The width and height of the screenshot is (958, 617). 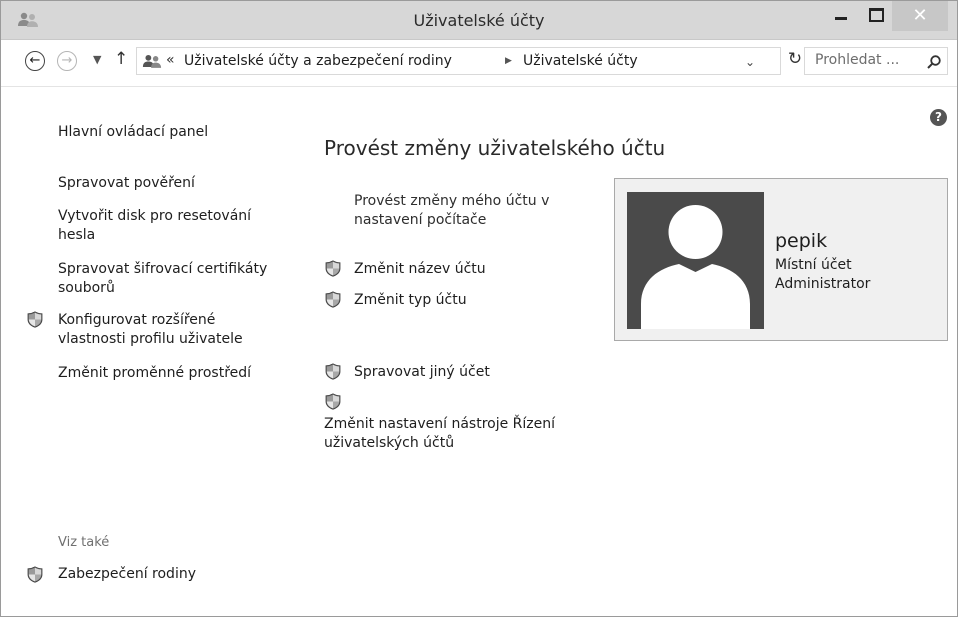 I want to click on address-history-dropdown: ⌄, so click(x=750, y=62).